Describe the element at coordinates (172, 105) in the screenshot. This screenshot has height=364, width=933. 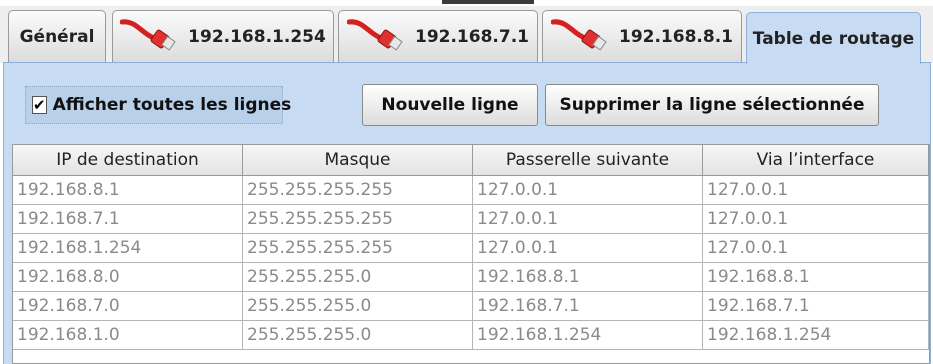
I see `show-all-lines-label: Afficher toutes les lignes` at that location.